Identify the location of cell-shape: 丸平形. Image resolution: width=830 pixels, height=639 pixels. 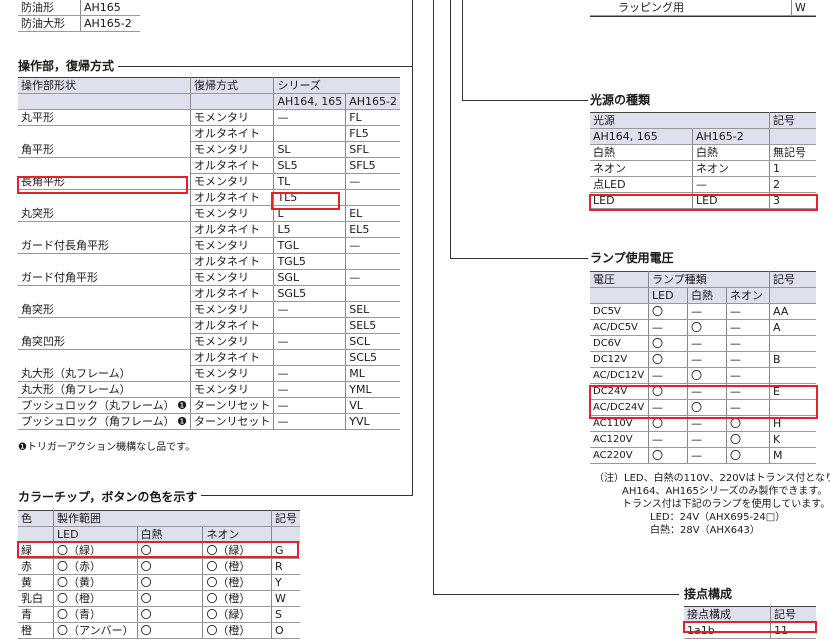
(104, 117).